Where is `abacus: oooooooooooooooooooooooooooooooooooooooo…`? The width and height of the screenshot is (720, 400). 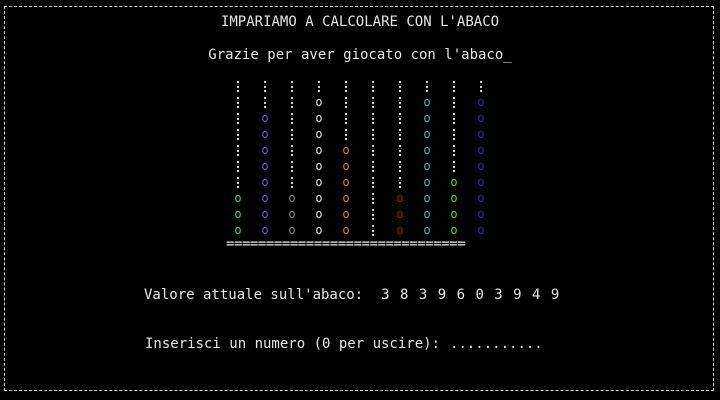 abacus: oooooooooooooooooooooooooooooooooooooooo… is located at coordinates (360, 158).